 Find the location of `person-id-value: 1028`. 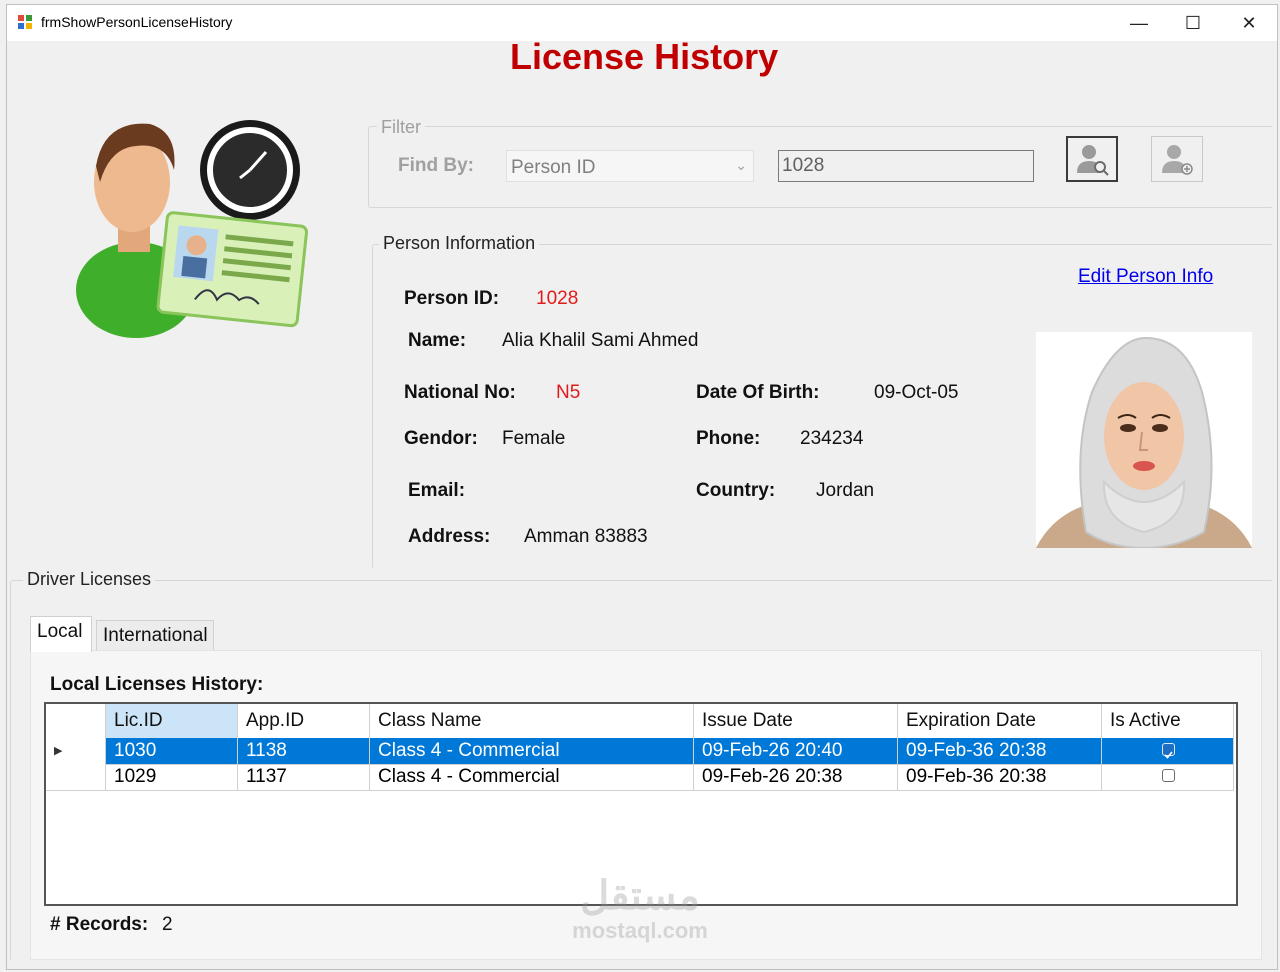

person-id-value: 1028 is located at coordinates (557, 298).